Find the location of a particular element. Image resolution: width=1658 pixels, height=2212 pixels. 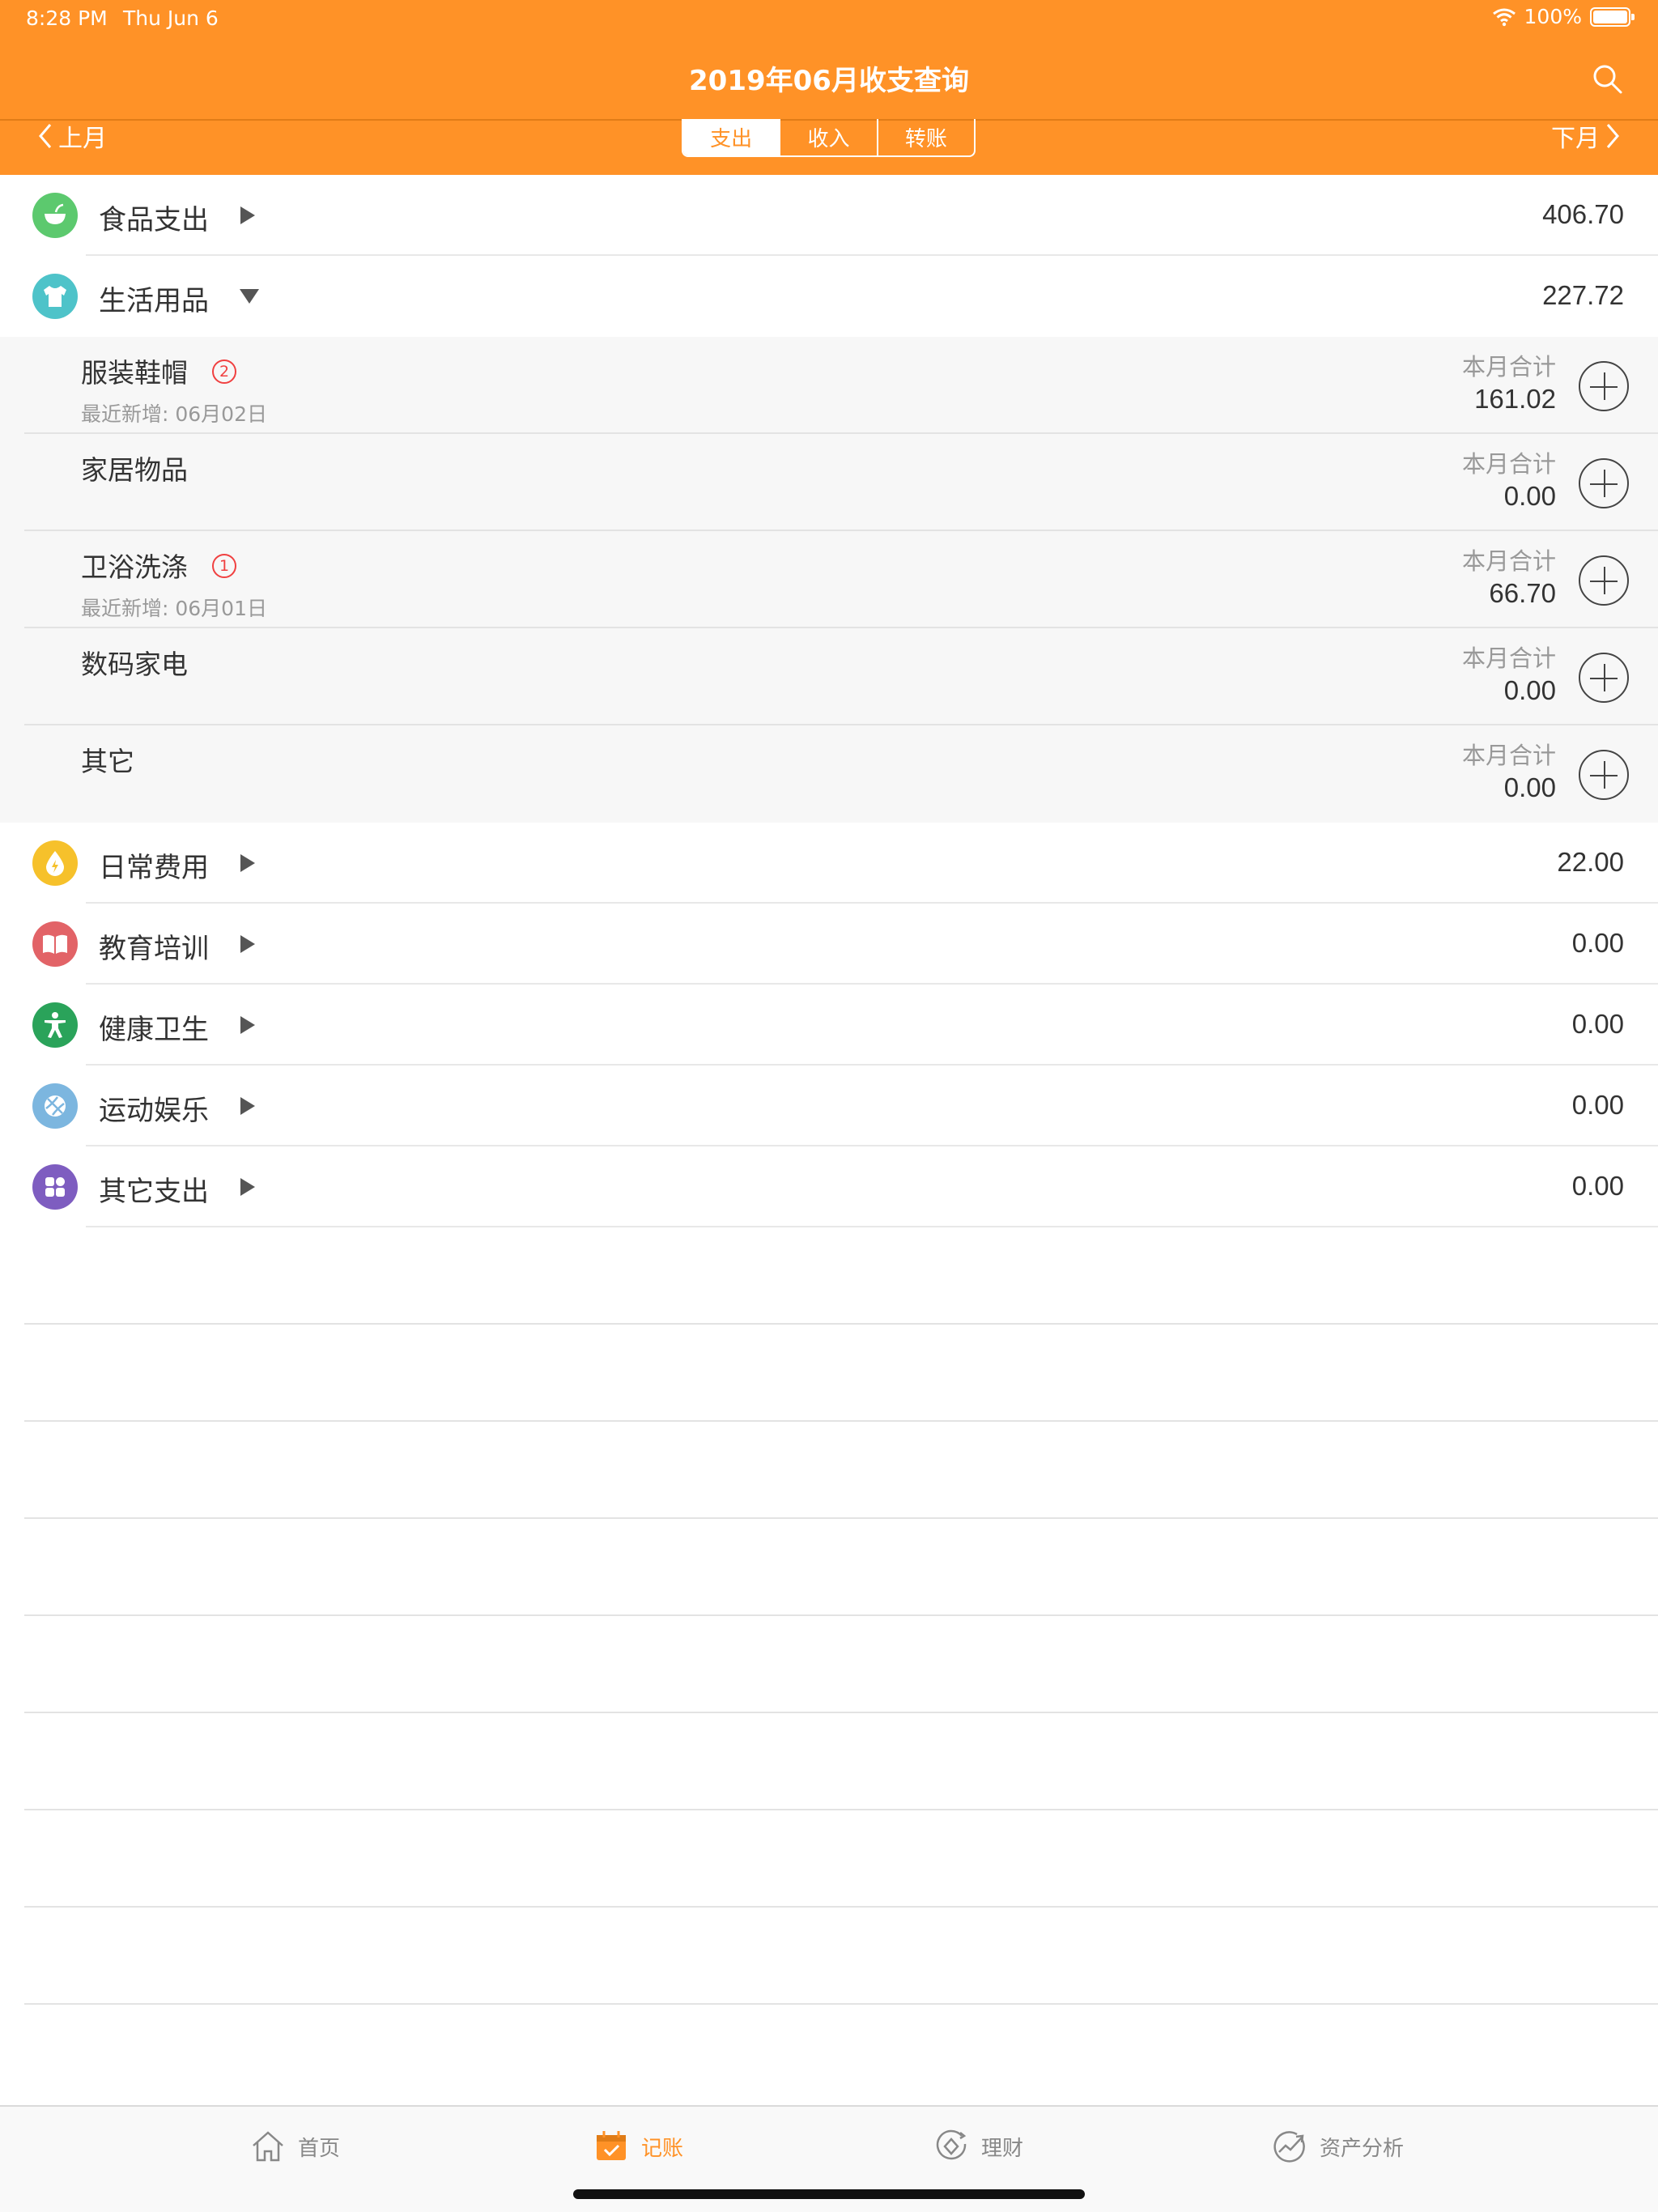

tab-label: 首页 is located at coordinates (319, 2149).